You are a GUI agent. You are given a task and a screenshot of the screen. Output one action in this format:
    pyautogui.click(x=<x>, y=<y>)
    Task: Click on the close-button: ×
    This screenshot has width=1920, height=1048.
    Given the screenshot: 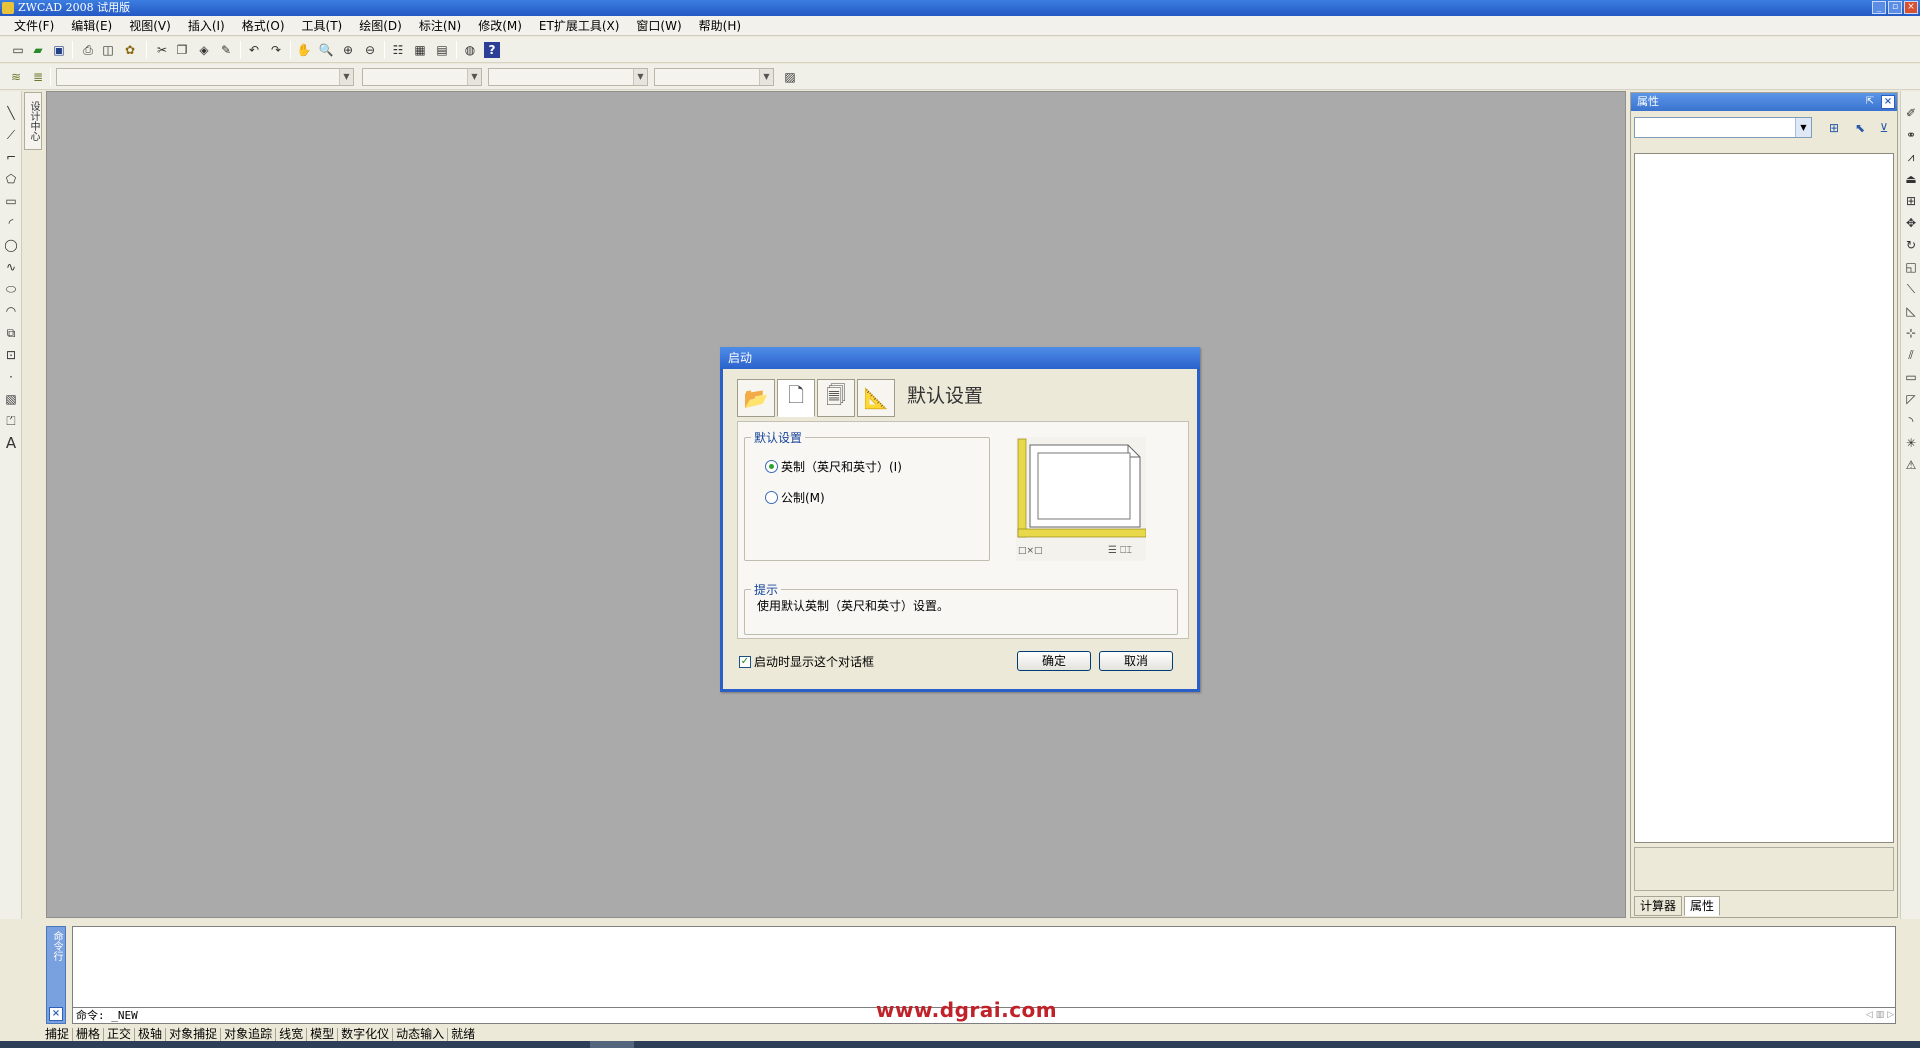 What is the action you would take?
    pyautogui.click(x=1911, y=7)
    